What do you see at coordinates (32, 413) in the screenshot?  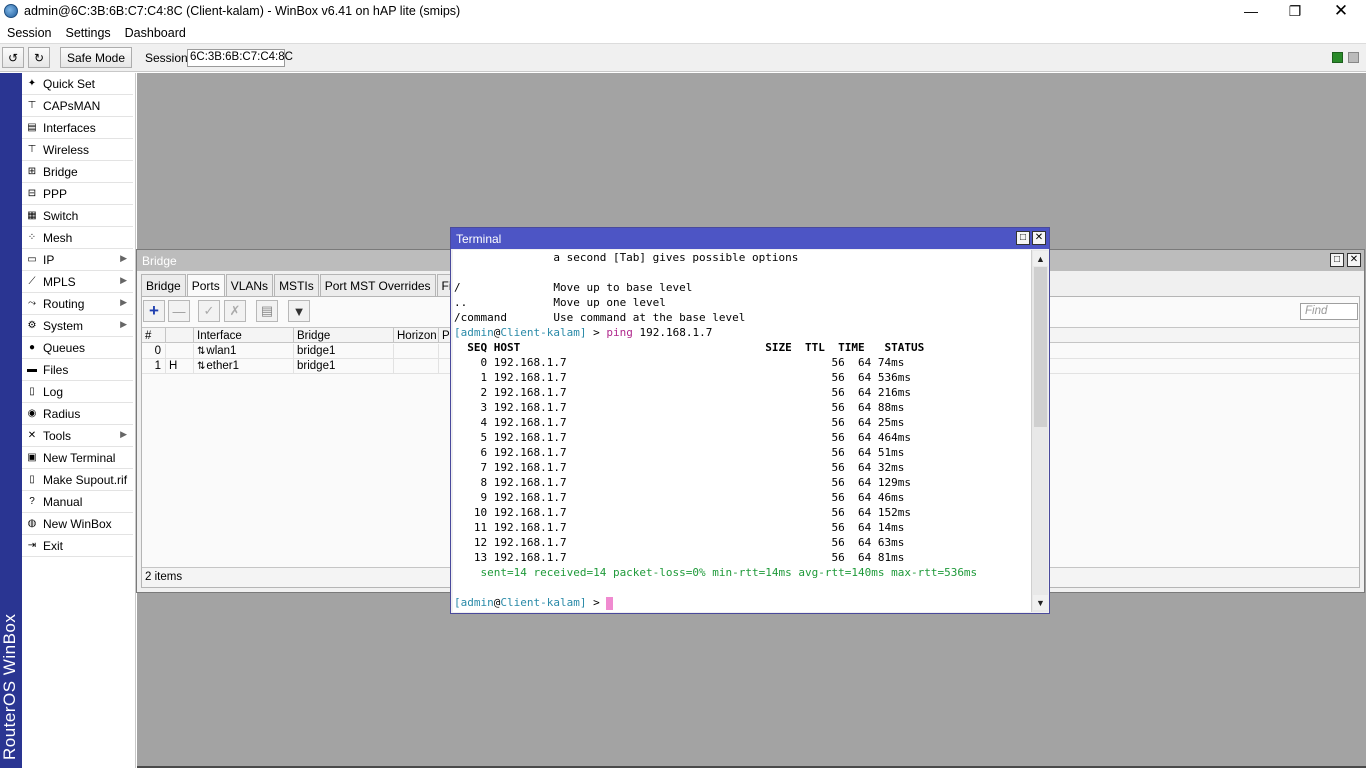 I see `radius-icon: ◉` at bounding box center [32, 413].